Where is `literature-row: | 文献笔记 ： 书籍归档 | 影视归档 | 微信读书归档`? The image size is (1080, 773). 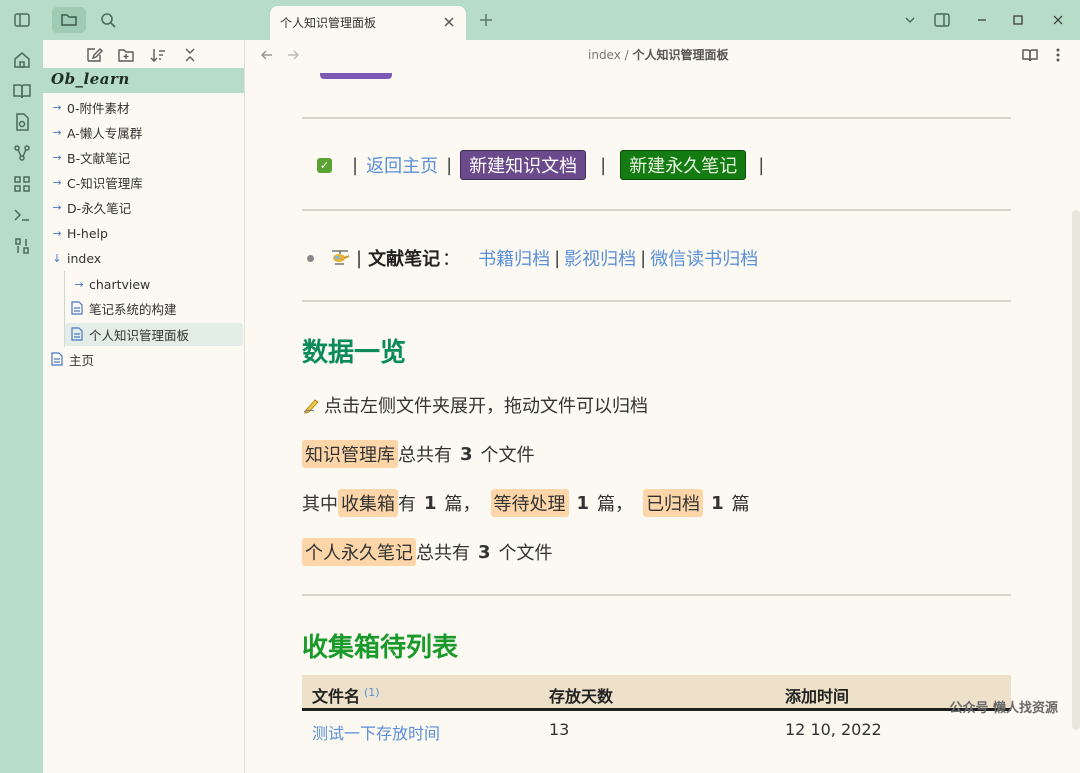 literature-row: | 文献笔记 ： 书籍归档 | 影视归档 | 微信读书归档 is located at coordinates (532, 258).